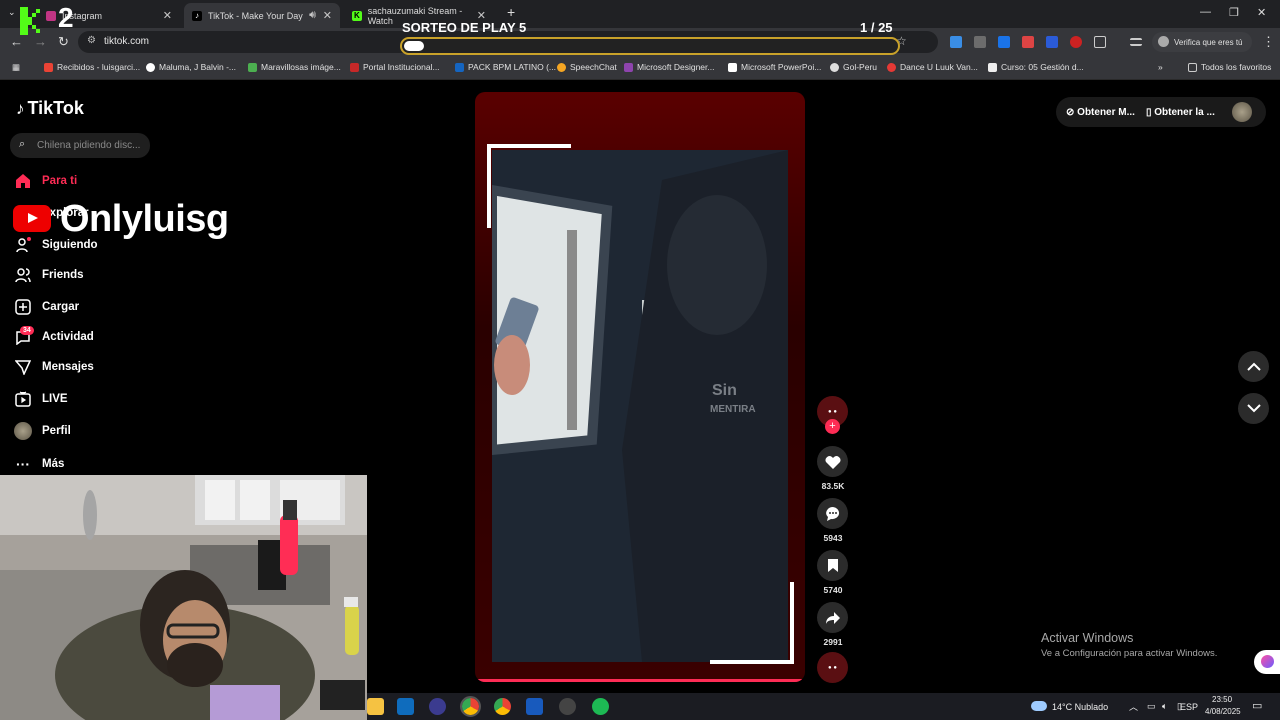 The height and width of the screenshot is (720, 1280). I want to click on follow-plus-icon: +, so click(832, 426).